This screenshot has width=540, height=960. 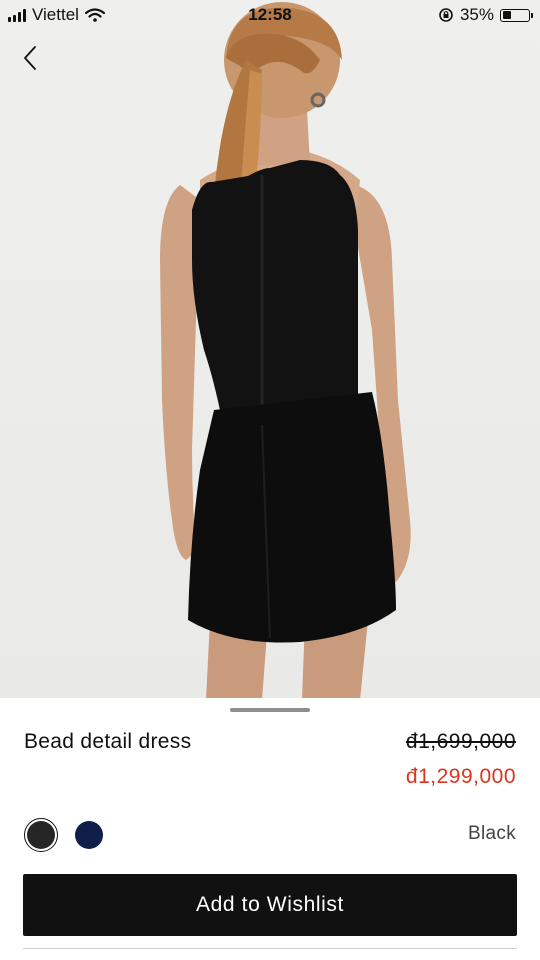 I want to click on chevron-left-icon, so click(x=30, y=58).